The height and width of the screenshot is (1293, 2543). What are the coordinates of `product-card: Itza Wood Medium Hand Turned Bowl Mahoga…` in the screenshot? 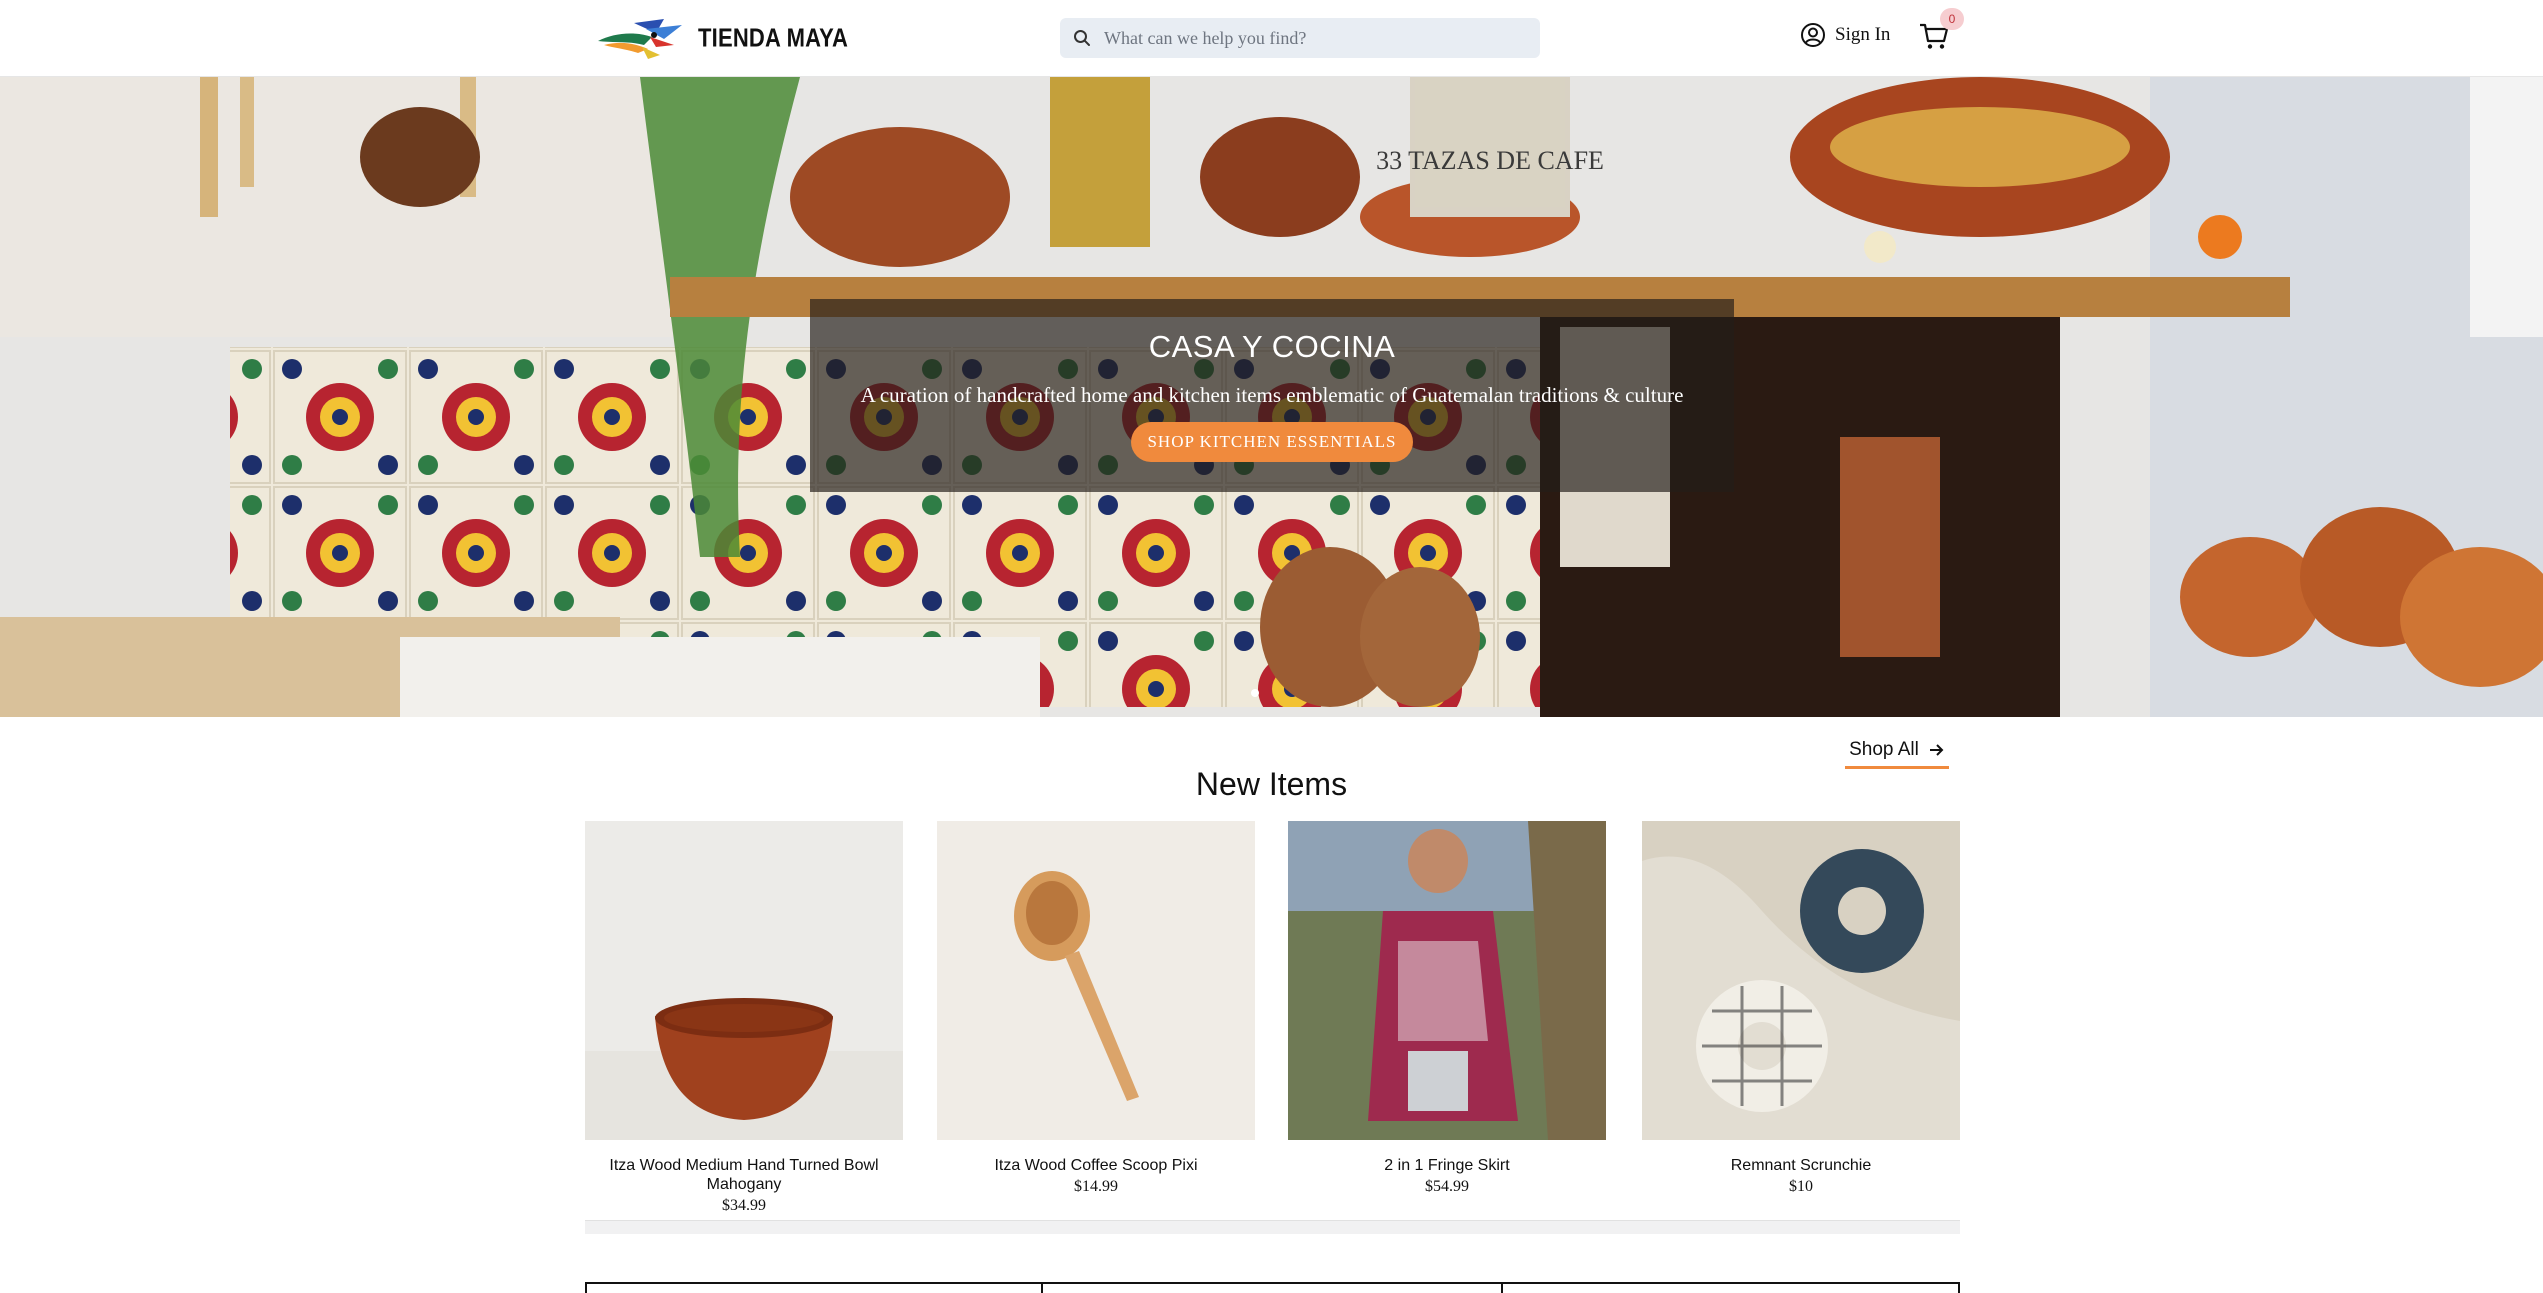 It's located at (744, 1018).